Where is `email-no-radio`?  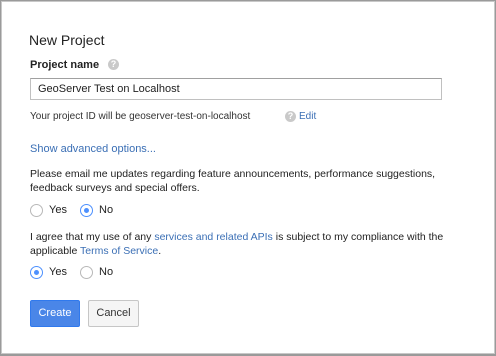 email-no-radio is located at coordinates (86, 210).